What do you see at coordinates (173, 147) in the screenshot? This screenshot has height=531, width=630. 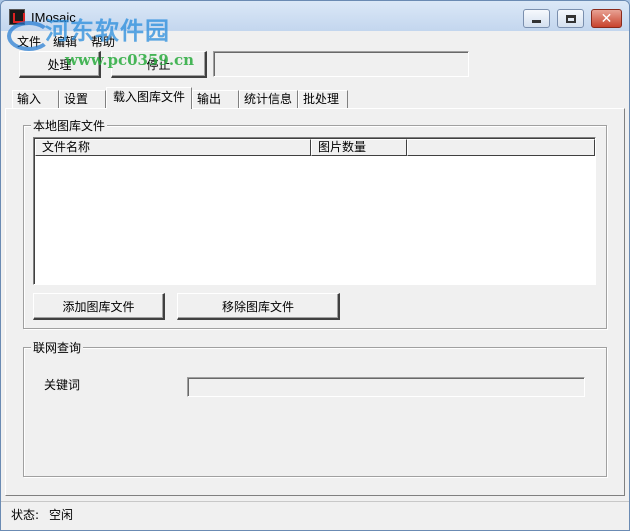 I see `column-file-name: 文件名称` at bounding box center [173, 147].